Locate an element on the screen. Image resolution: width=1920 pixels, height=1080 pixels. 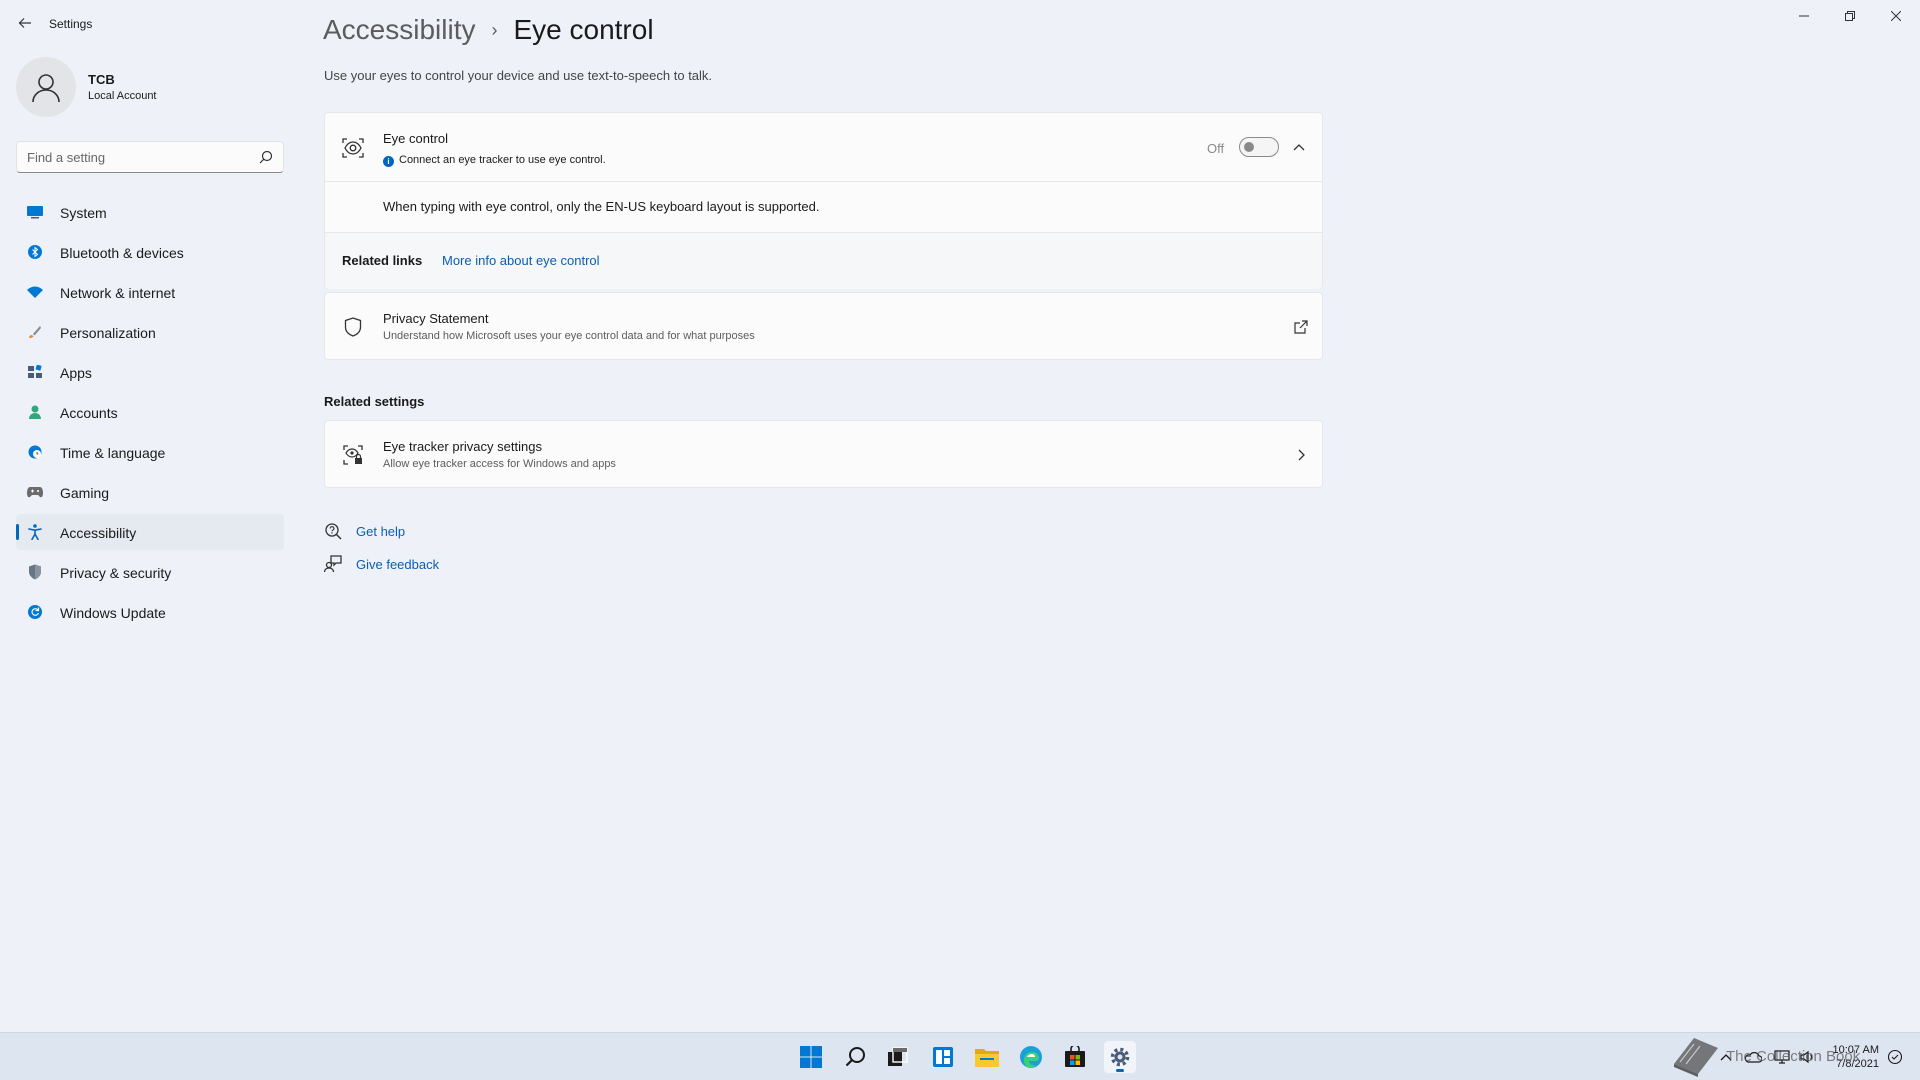
breadcrumb-parent-link: Accessibility is located at coordinates (399, 30).